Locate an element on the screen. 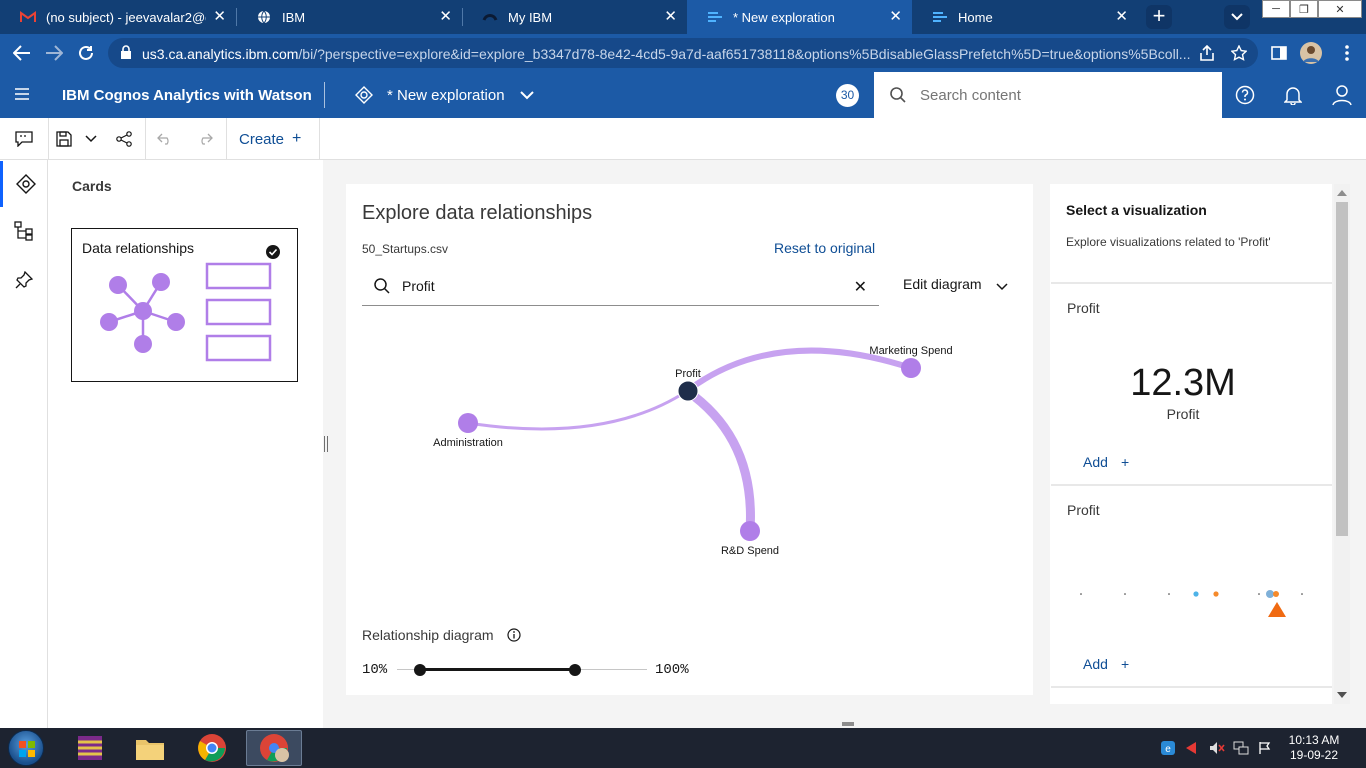 The image size is (1366, 768). back-button is located at coordinates (22, 53).